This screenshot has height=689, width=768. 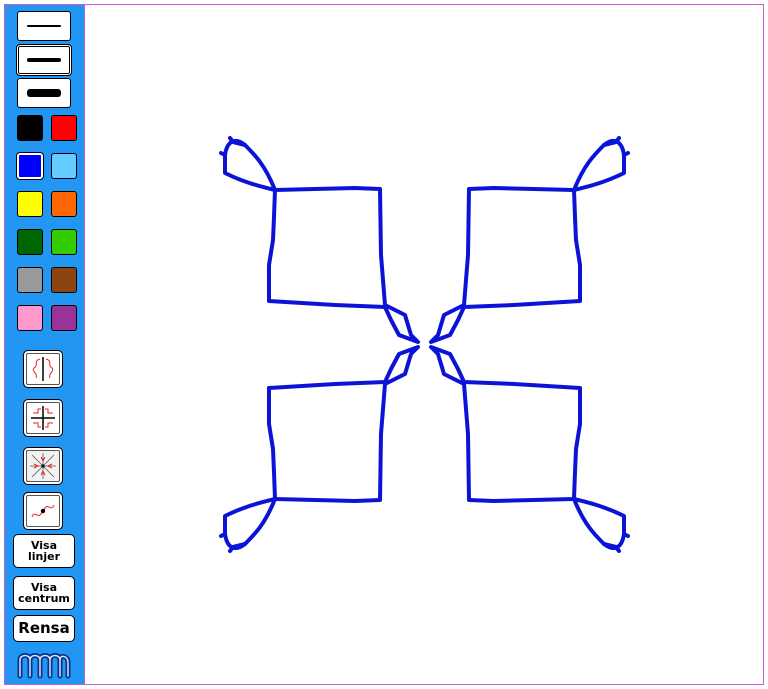 What do you see at coordinates (44, 598) in the screenshot?
I see `show-center-label-2: centrum` at bounding box center [44, 598].